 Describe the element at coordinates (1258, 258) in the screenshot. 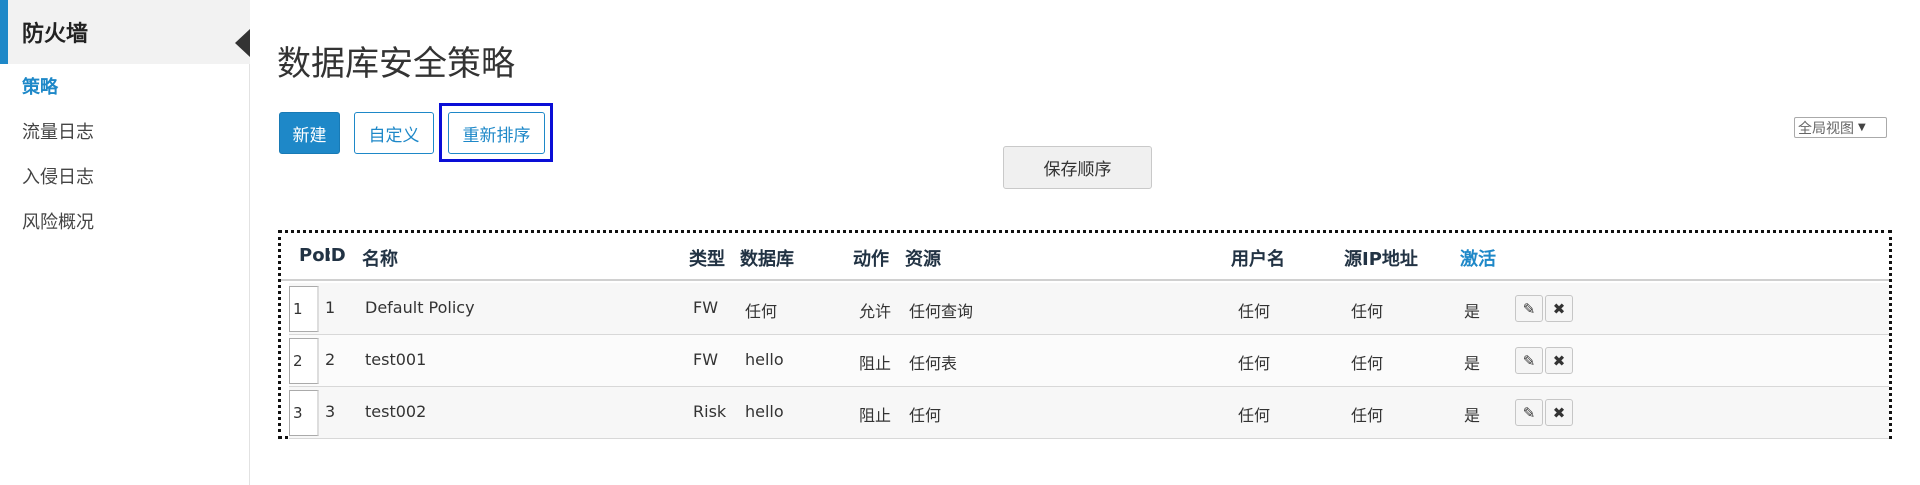

I see `header-username: 用户名` at that location.